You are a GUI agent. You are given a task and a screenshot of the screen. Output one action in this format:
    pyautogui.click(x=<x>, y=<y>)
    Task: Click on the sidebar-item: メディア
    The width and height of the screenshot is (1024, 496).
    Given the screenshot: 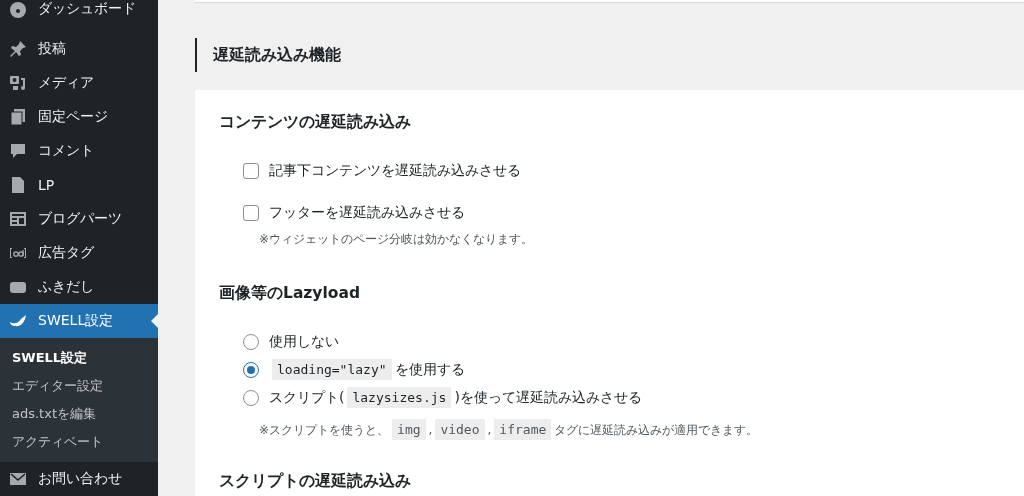 What is the action you would take?
    pyautogui.click(x=79, y=83)
    